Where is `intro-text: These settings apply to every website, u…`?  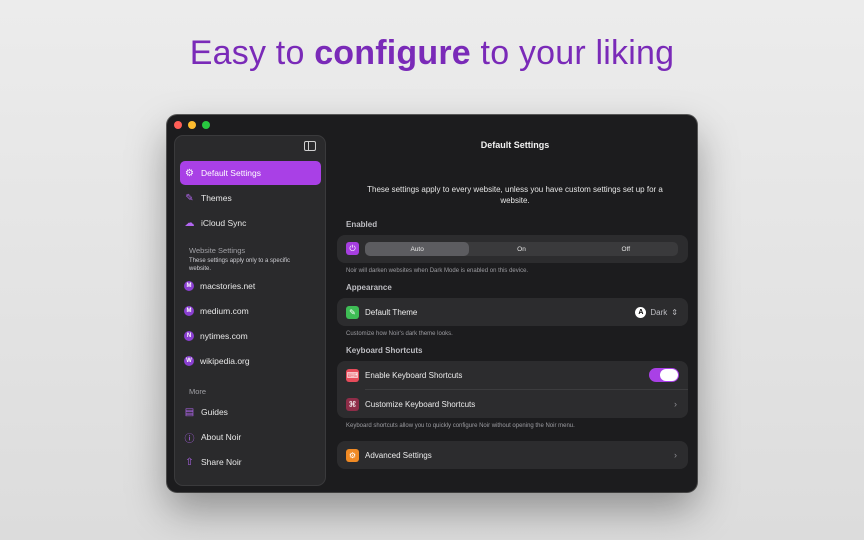 intro-text: These settings apply to every website, u… is located at coordinates (515, 195).